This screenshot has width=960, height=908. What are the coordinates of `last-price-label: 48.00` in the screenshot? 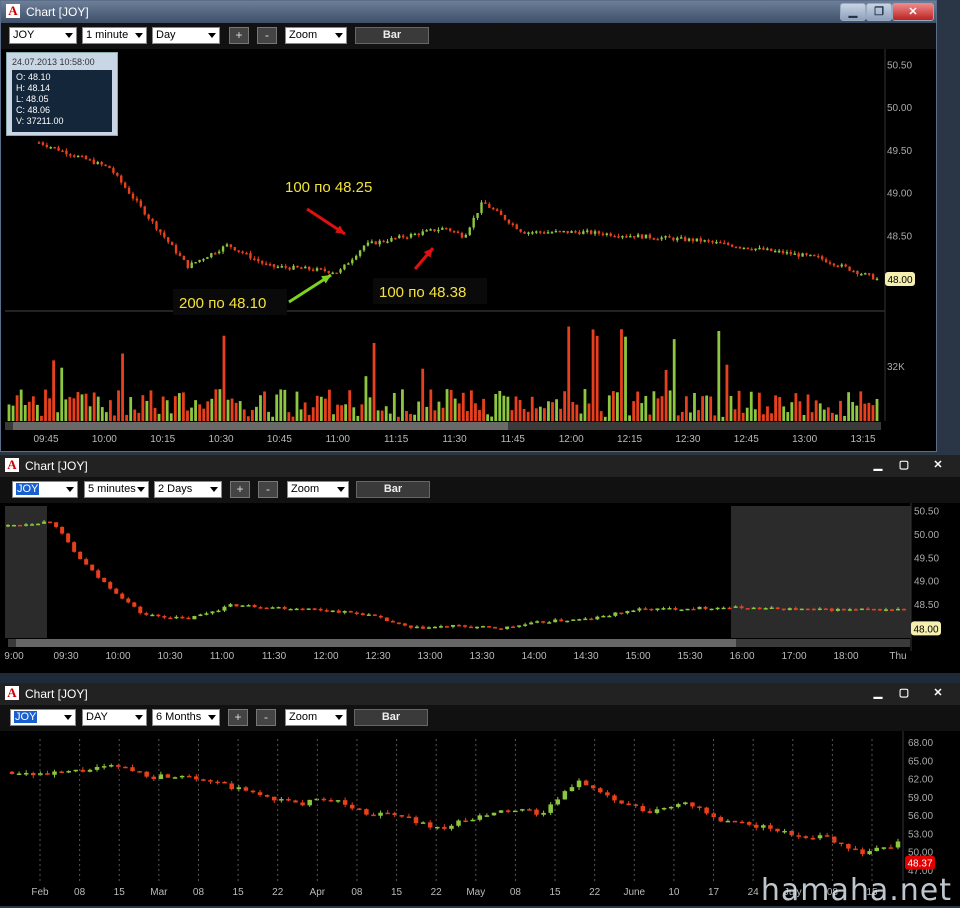 It's located at (925, 629).